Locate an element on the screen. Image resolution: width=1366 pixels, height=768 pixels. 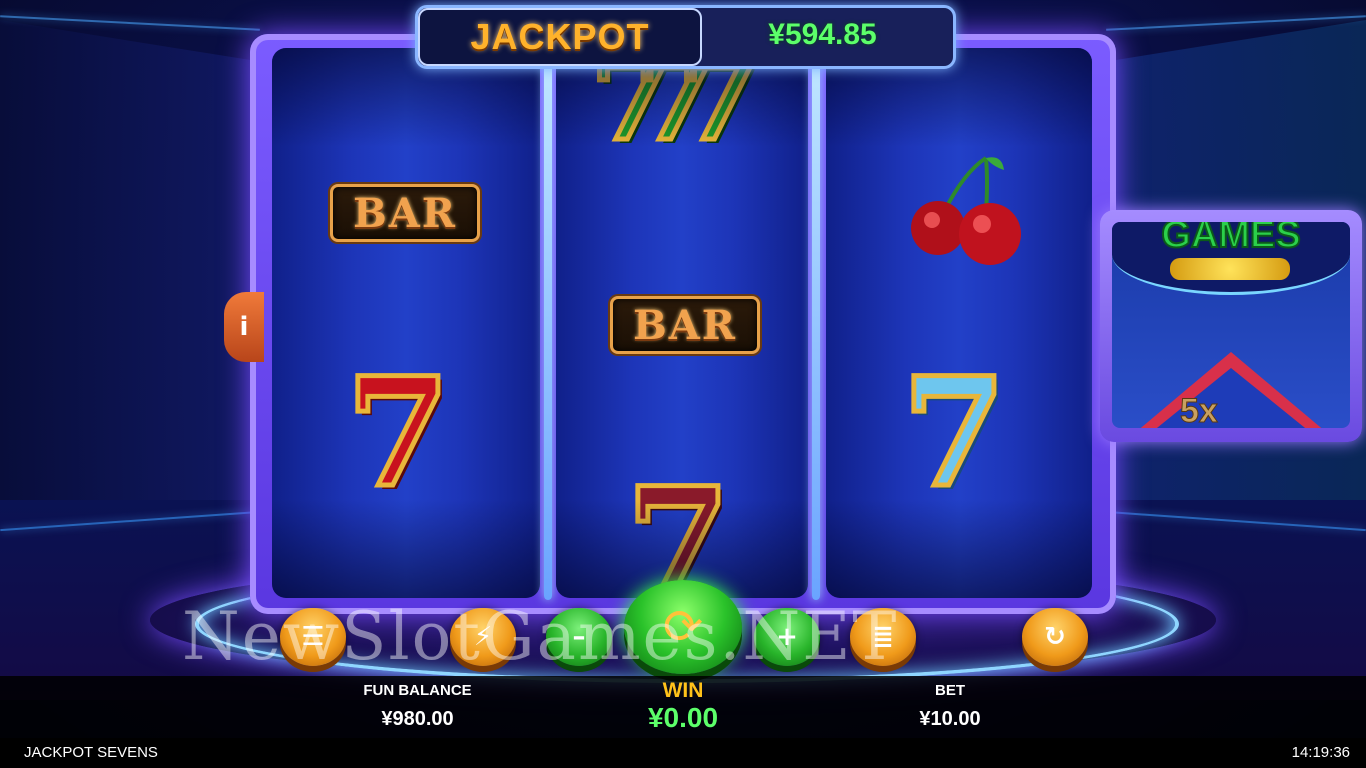
info-button: i is located at coordinates (244, 327).